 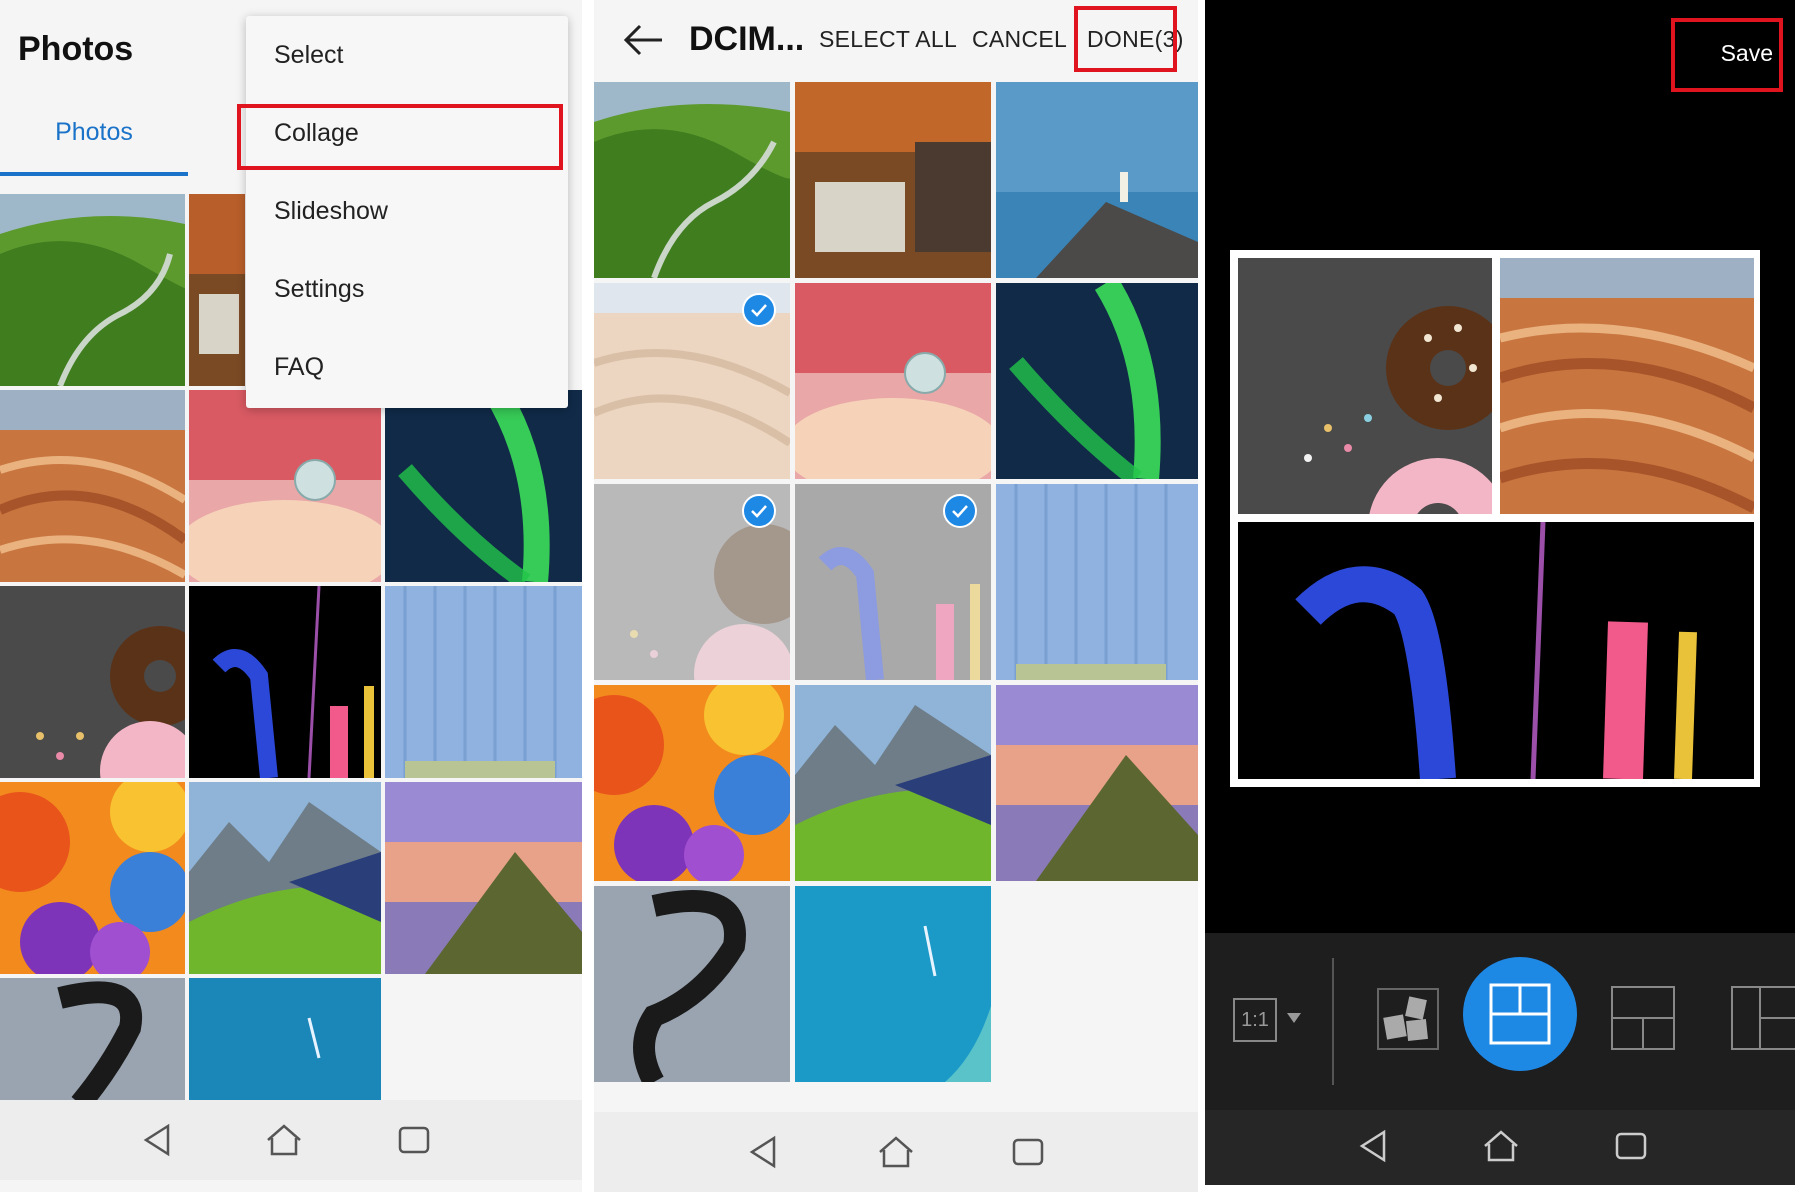 I want to click on overflow-menu: Select Collage Slideshow Settings FAQ, so click(x=407, y=212).